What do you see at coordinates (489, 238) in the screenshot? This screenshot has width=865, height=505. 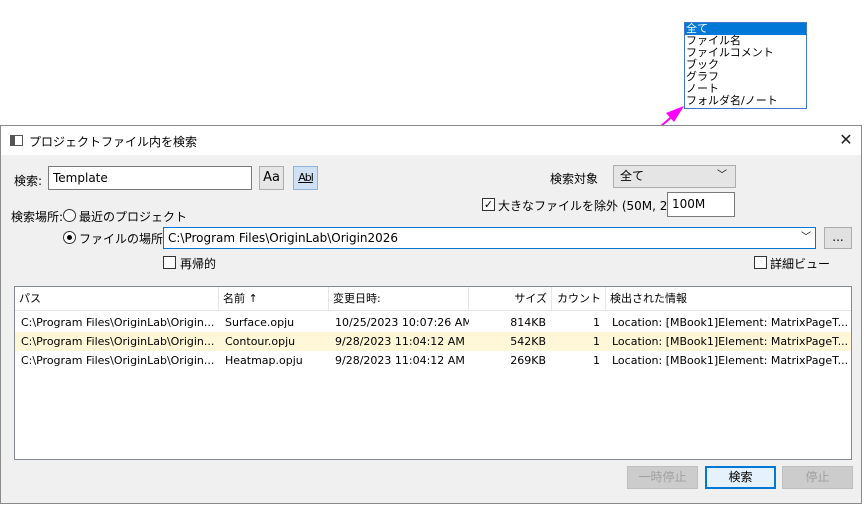 I see `file-location-select: C:\Program Files\OriginLab\Origin2026 ﹀` at bounding box center [489, 238].